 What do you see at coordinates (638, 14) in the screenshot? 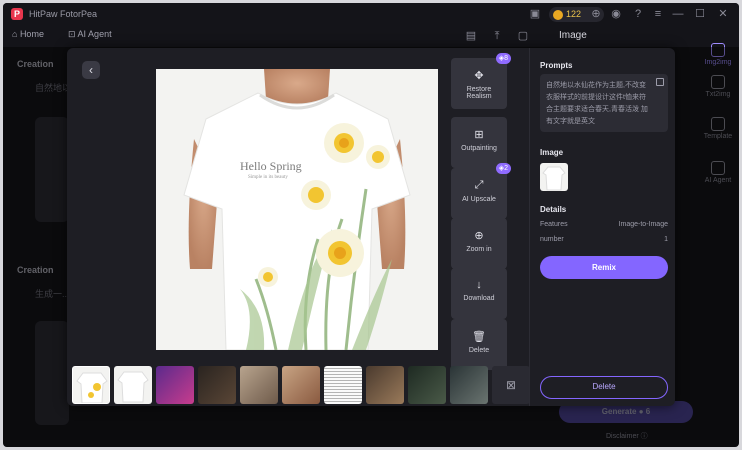
I see `help-icon: ?` at bounding box center [638, 14].